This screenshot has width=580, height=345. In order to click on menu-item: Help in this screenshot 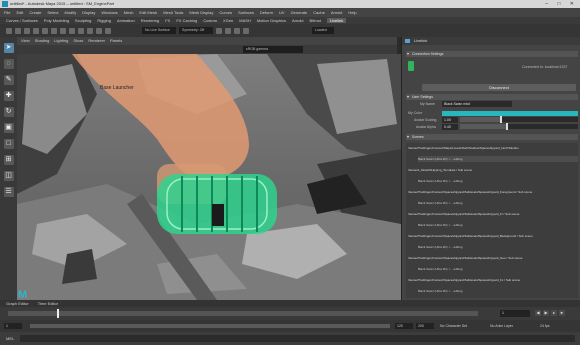, I will do `click(352, 12)`.